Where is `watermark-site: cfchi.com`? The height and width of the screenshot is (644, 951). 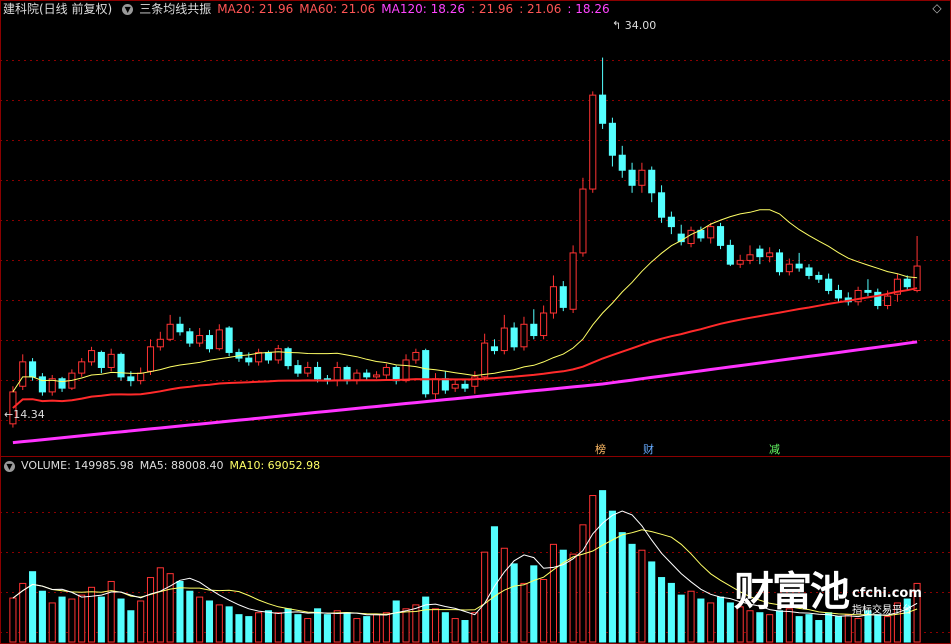 watermark-site: cfchi.com is located at coordinates (887, 593).